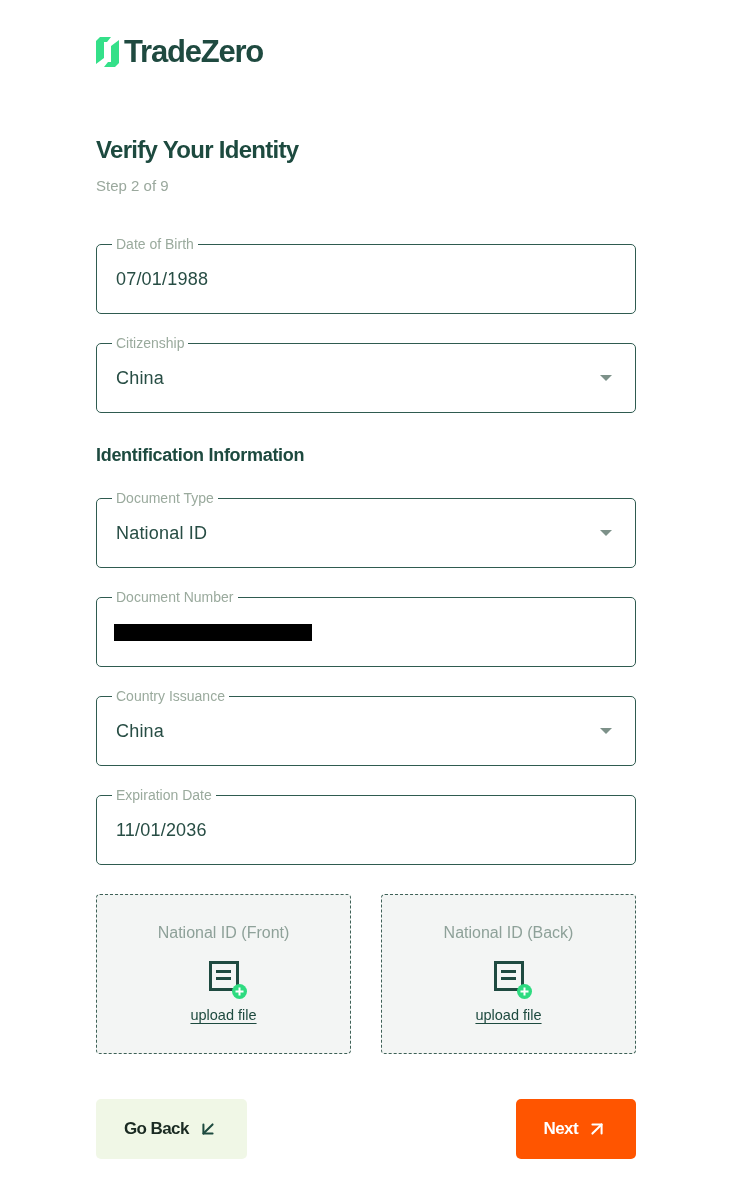  Describe the element at coordinates (366, 727) in the screenshot. I see `select-field: Country Issuance China` at that location.